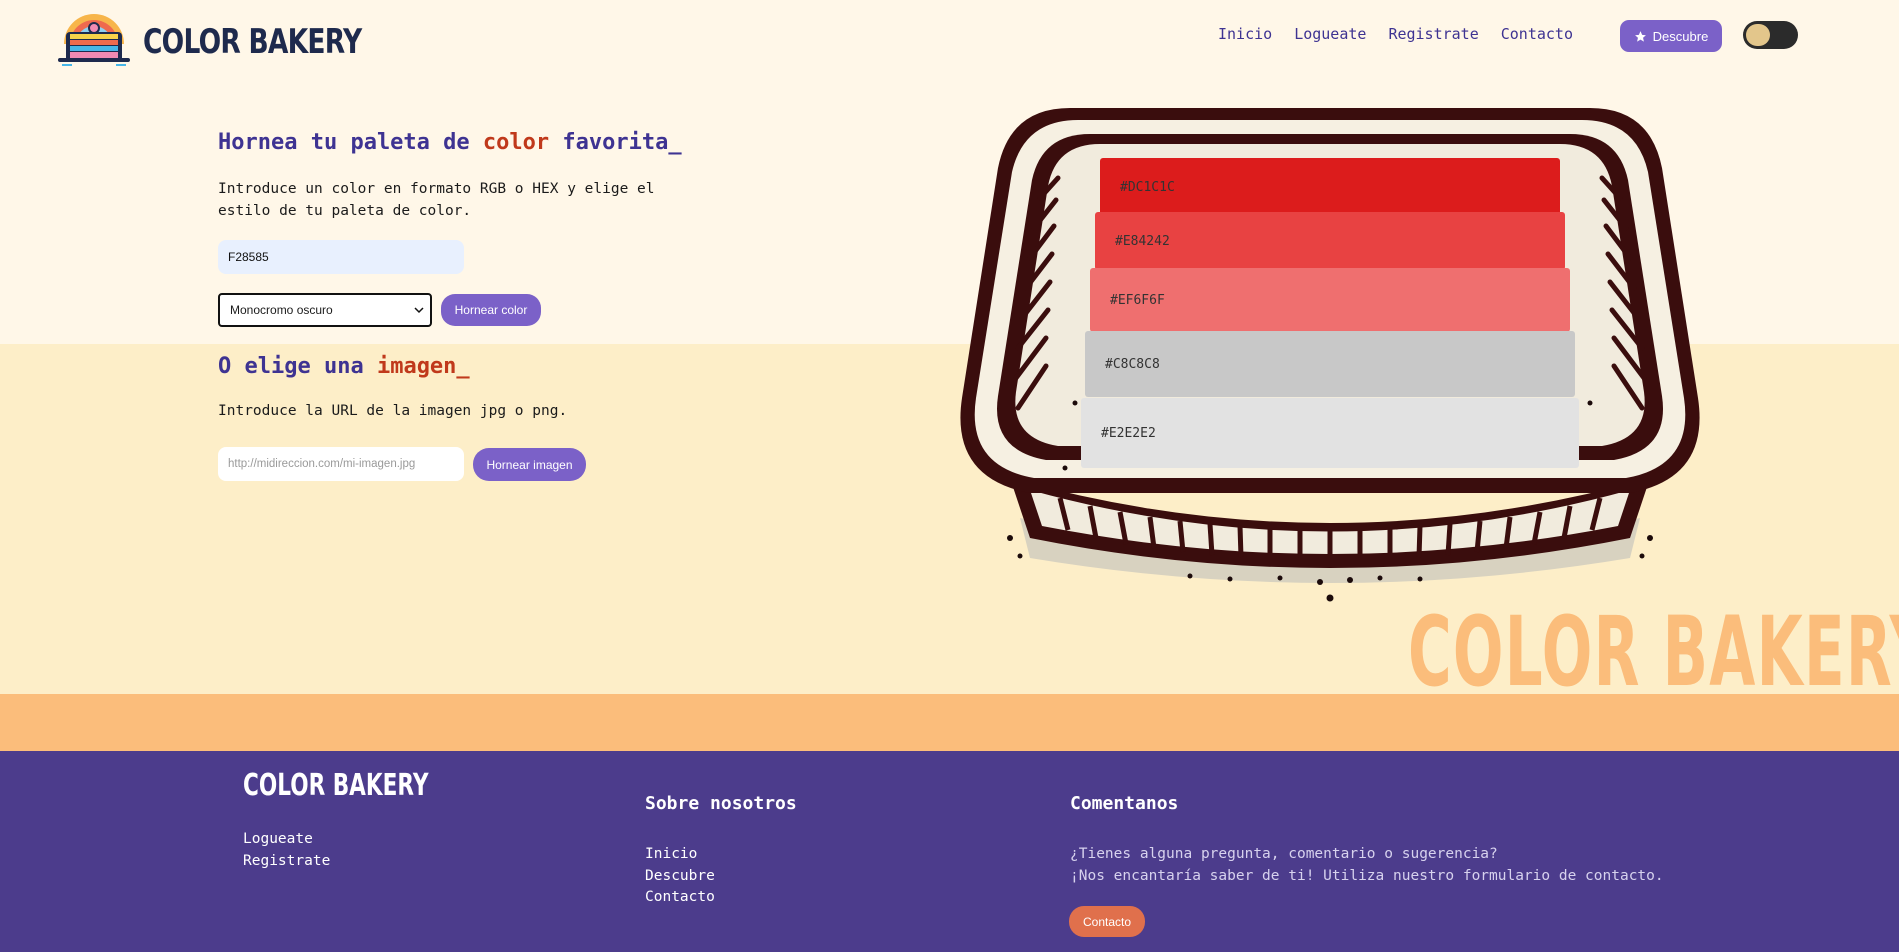 This screenshot has height=952, width=1899. What do you see at coordinates (721, 803) in the screenshot?
I see `footer-about-heading: Sobre nosotros` at bounding box center [721, 803].